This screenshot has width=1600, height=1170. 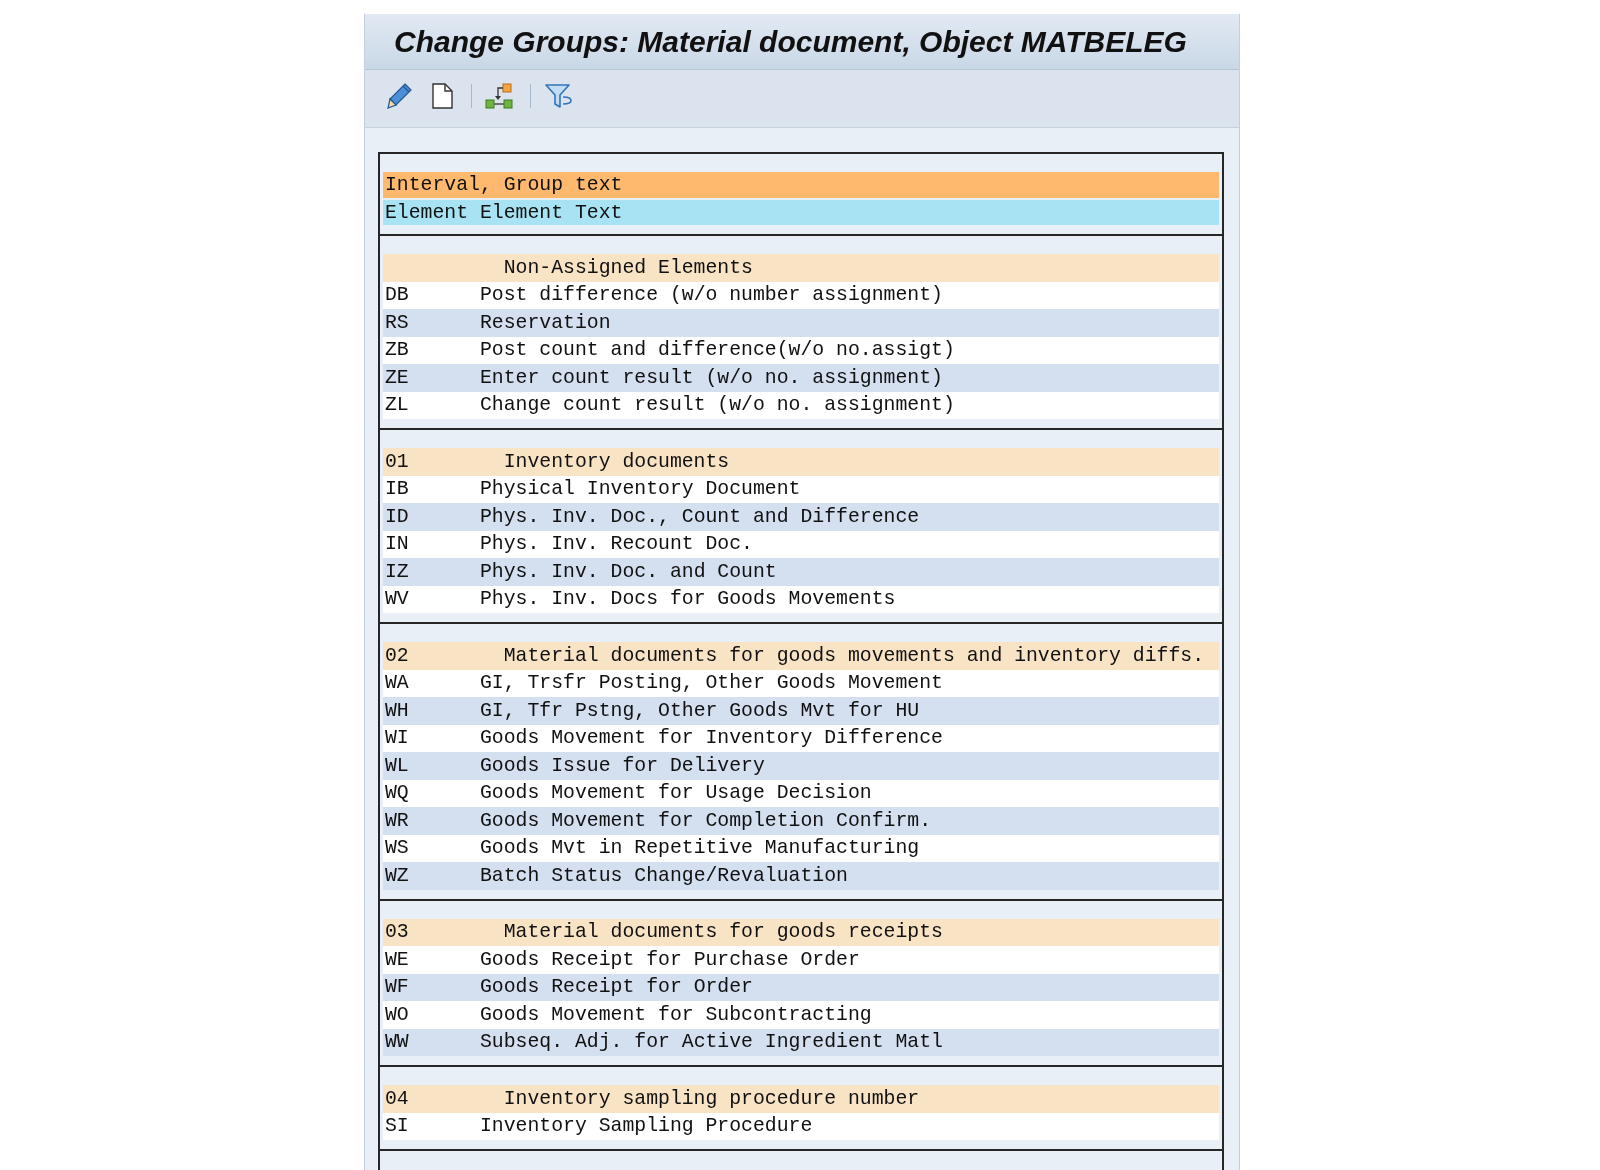 I want to click on element-text: GI, Tfr Pstng, Other Goods Mvt for HU, so click(x=699, y=710).